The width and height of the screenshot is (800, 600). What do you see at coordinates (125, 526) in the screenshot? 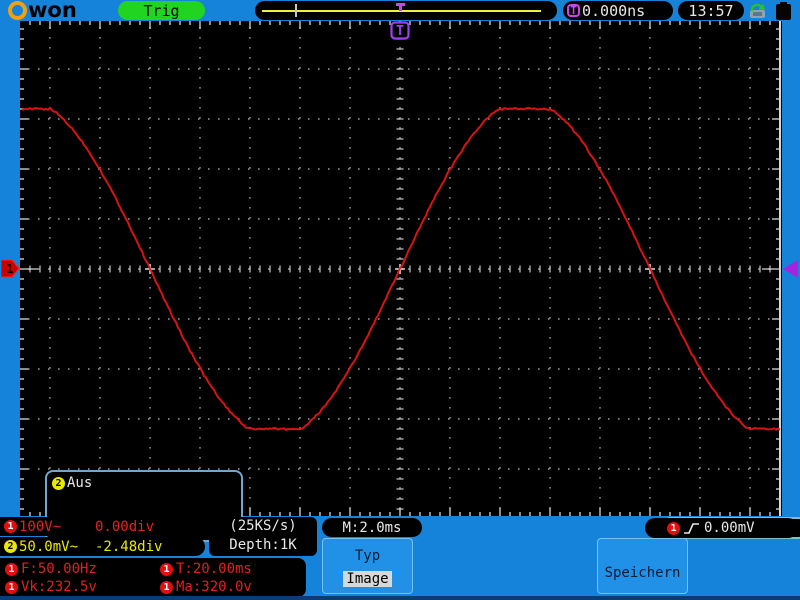
I see `ch1-offset: 0.00div` at bounding box center [125, 526].